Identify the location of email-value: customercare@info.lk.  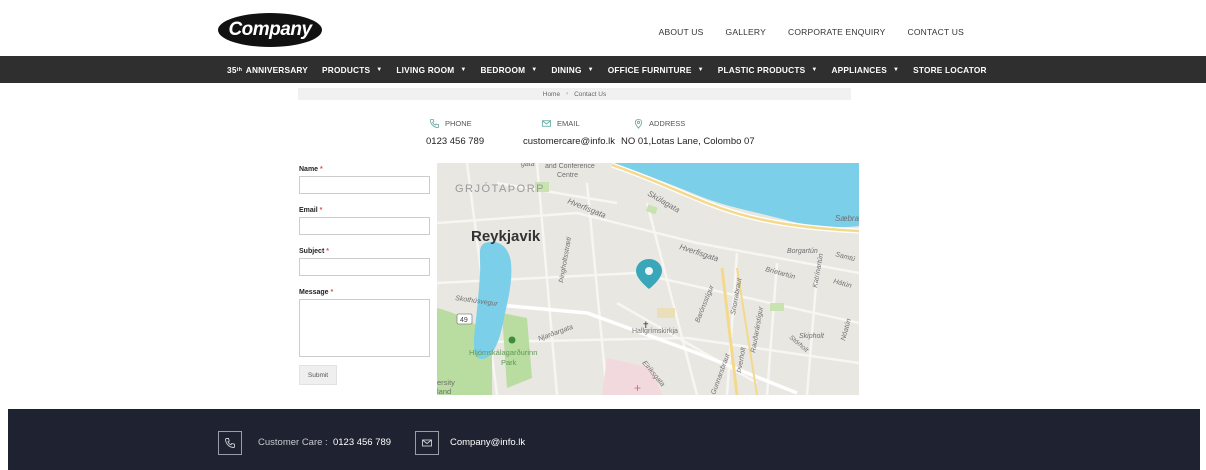
(572, 141).